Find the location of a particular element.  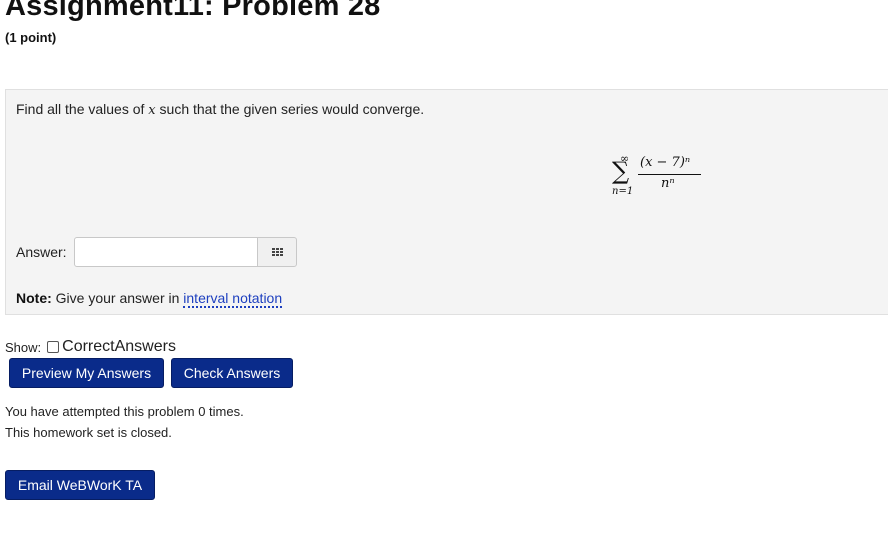

attempts-status: You have attempted this problem 0 times. is located at coordinates (124, 411).